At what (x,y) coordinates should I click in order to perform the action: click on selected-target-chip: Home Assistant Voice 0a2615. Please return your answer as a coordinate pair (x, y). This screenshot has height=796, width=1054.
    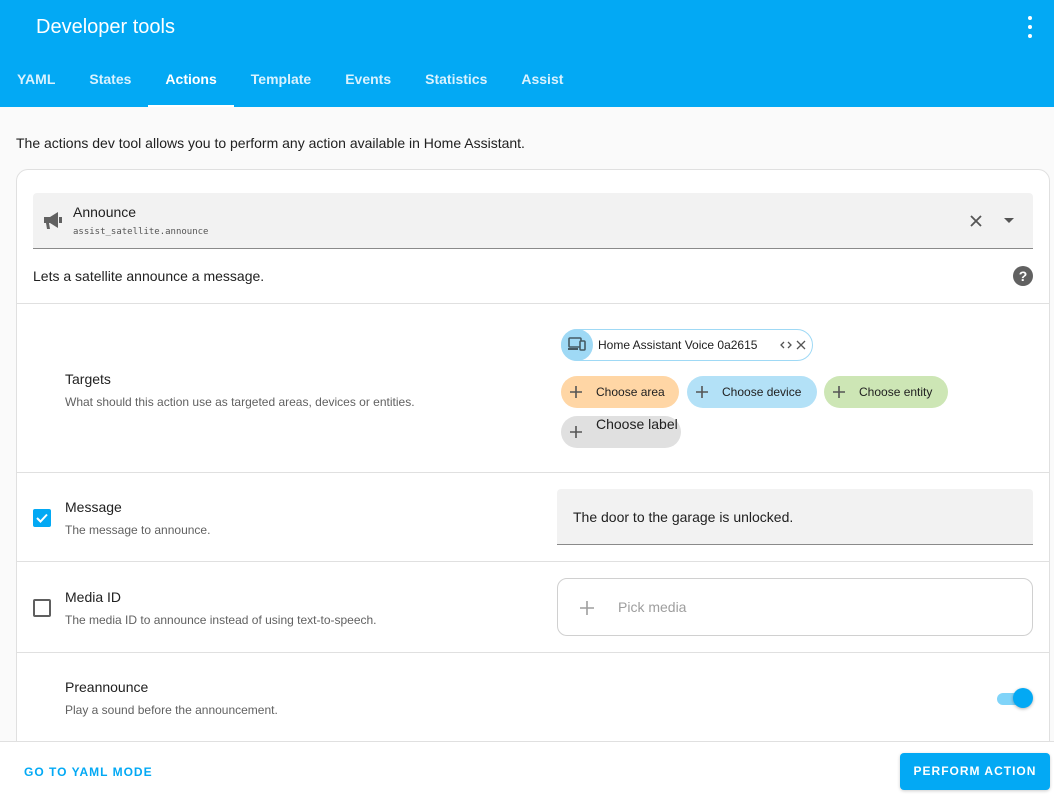
    Looking at the image, I should click on (687, 345).